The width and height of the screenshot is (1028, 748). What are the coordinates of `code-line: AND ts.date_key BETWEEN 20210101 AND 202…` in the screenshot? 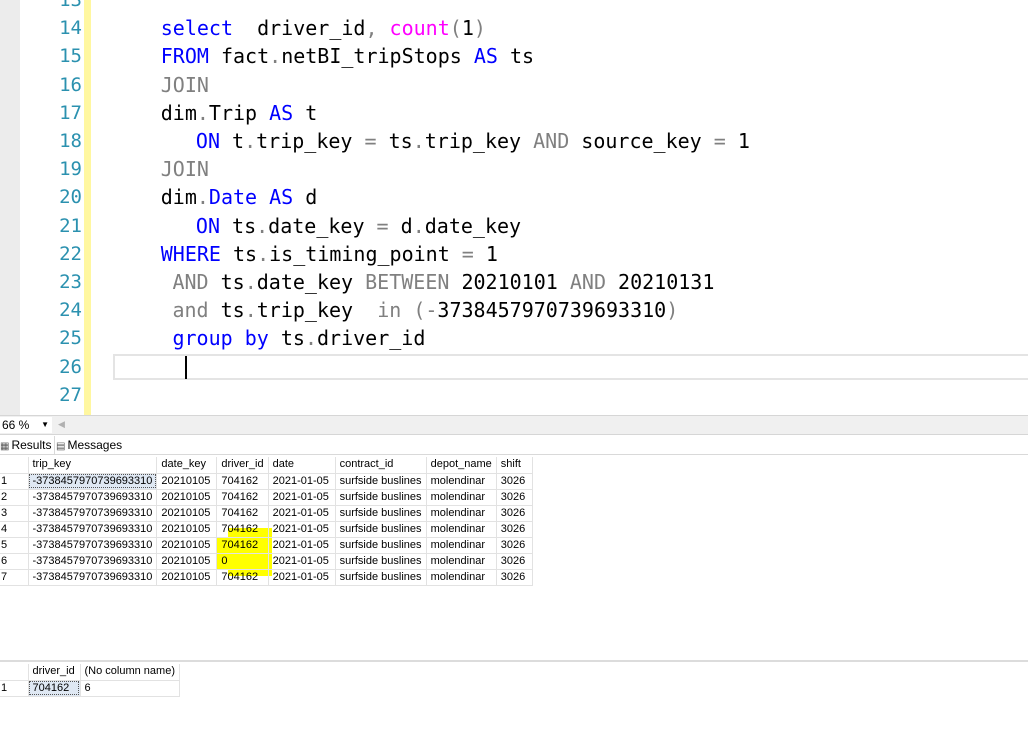 It's located at (443, 282).